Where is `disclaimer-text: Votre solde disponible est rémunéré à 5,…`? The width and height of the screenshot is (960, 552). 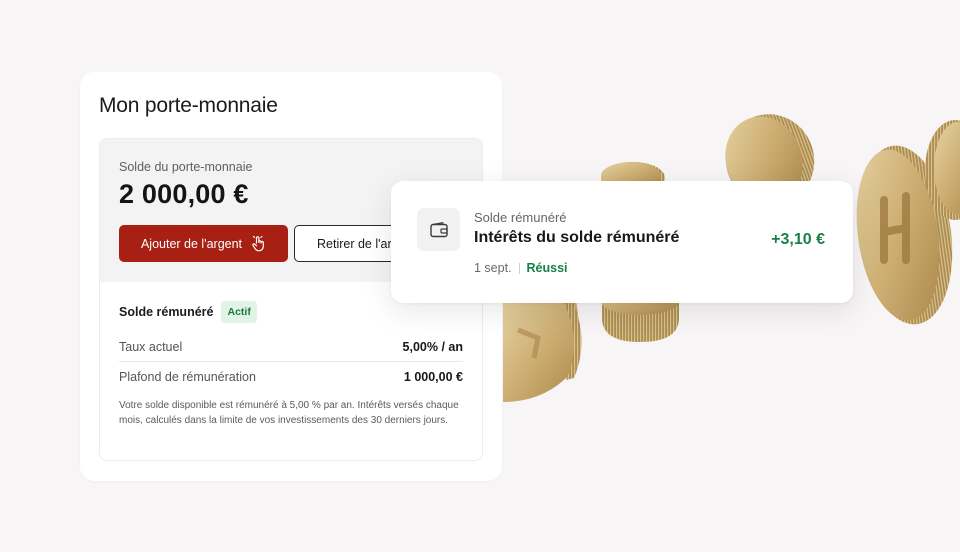
disclaimer-text: Votre solde disponible est rémunéré à 5,… is located at coordinates (289, 413).